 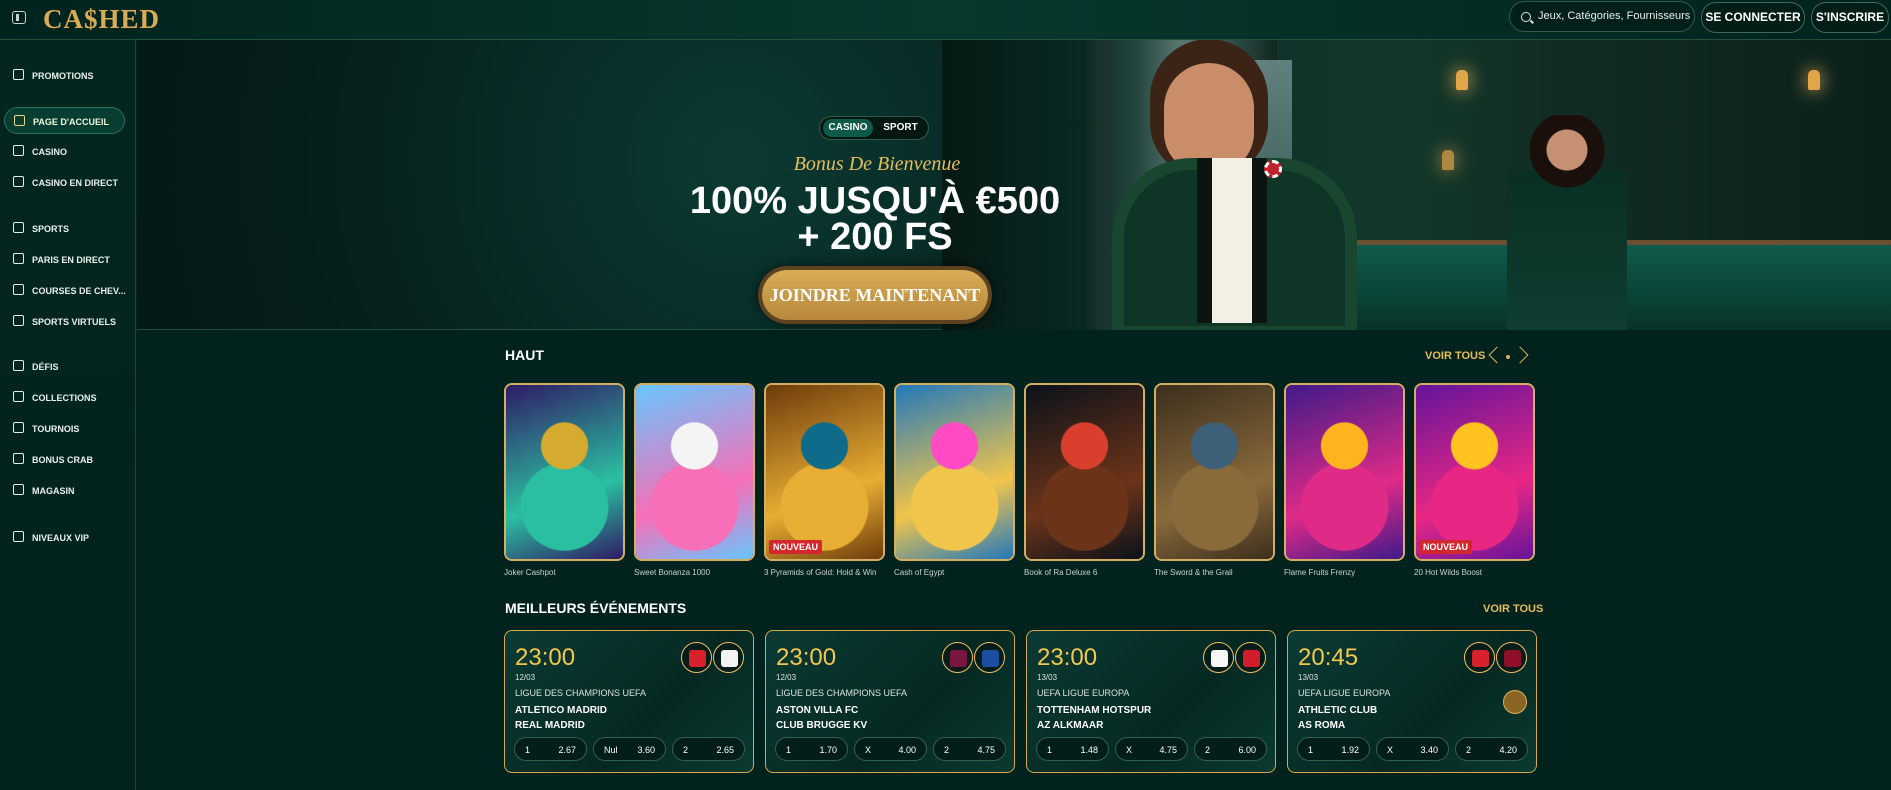 I want to click on game-title: Joker Cashpot, so click(x=564, y=572).